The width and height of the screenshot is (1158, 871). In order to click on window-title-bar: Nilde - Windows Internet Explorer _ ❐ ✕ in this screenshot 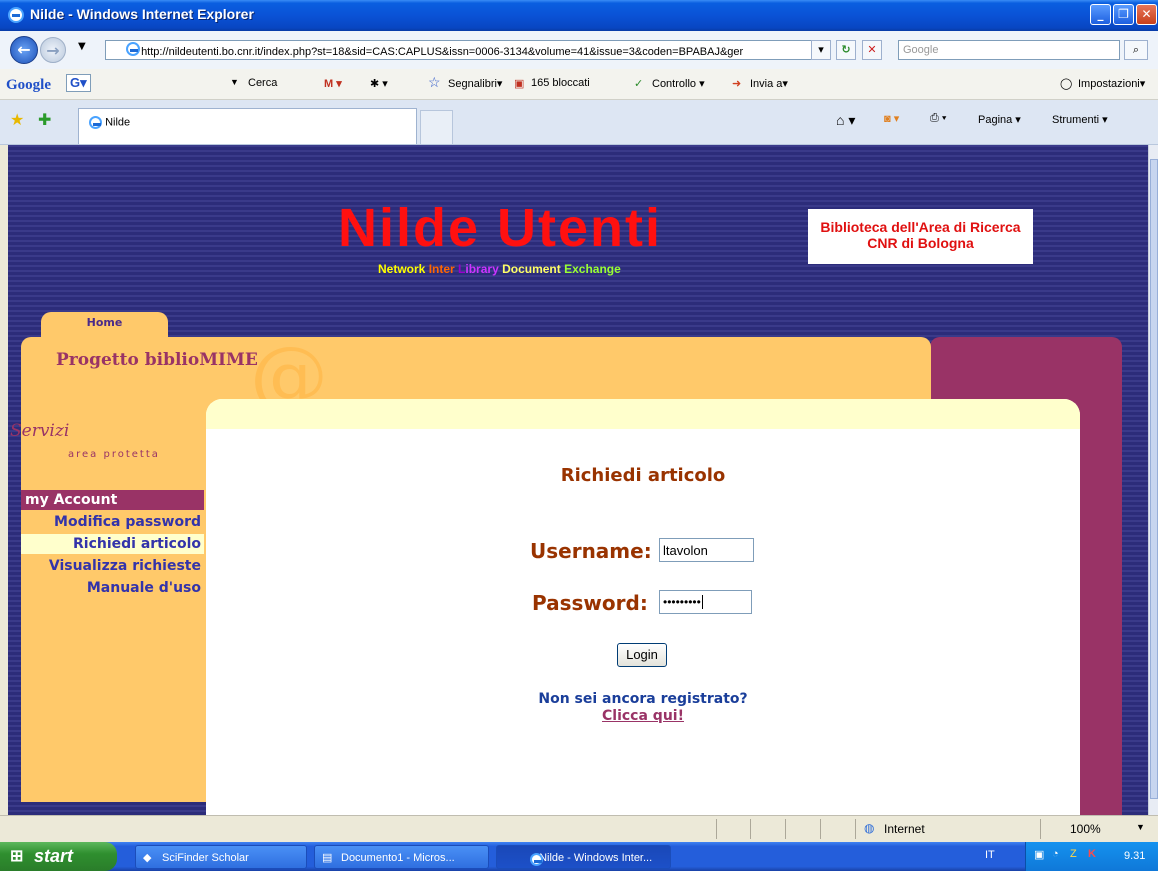, I will do `click(579, 15)`.